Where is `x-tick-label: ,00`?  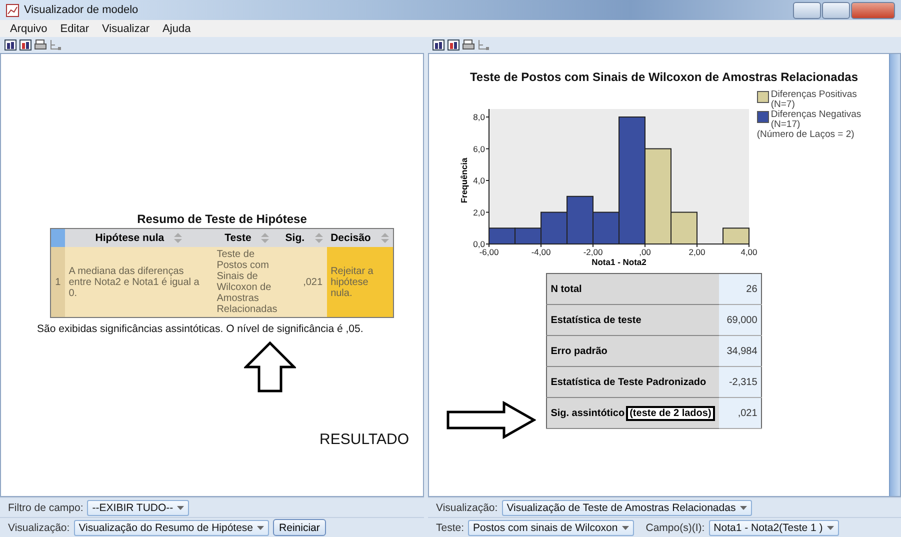
x-tick-label: ,00 is located at coordinates (644, 252).